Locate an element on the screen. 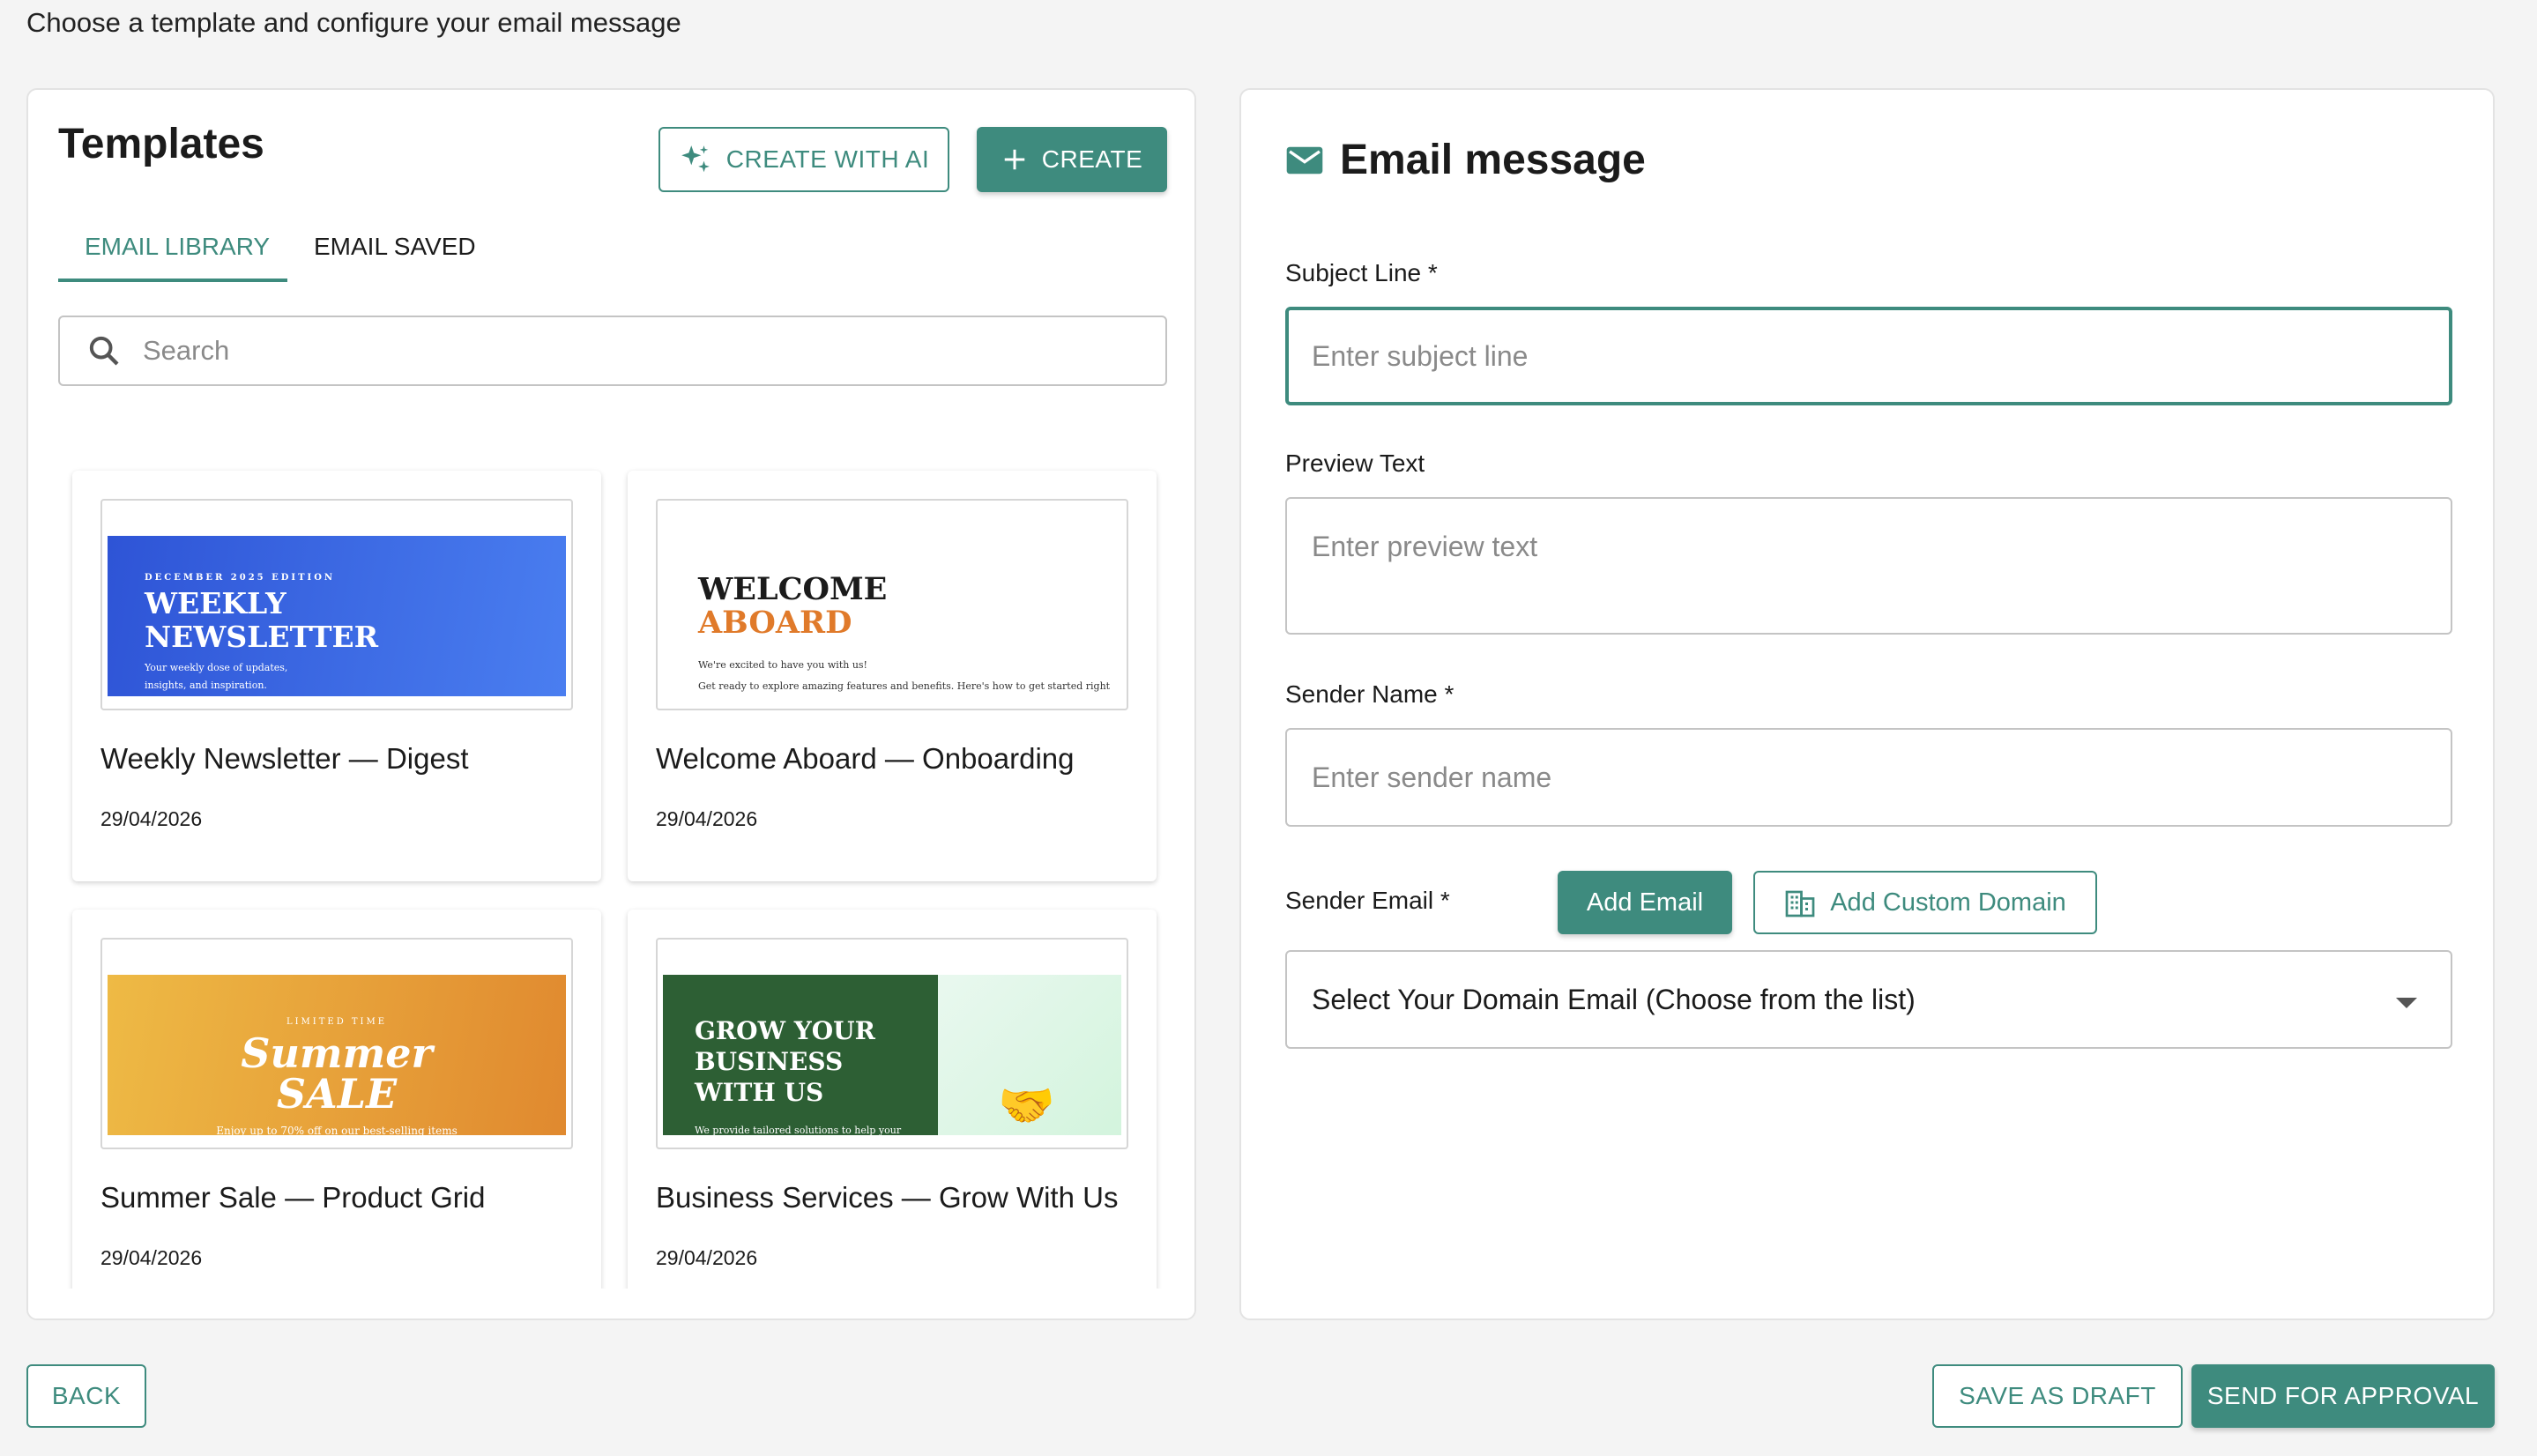  plus-icon is located at coordinates (1014, 159).